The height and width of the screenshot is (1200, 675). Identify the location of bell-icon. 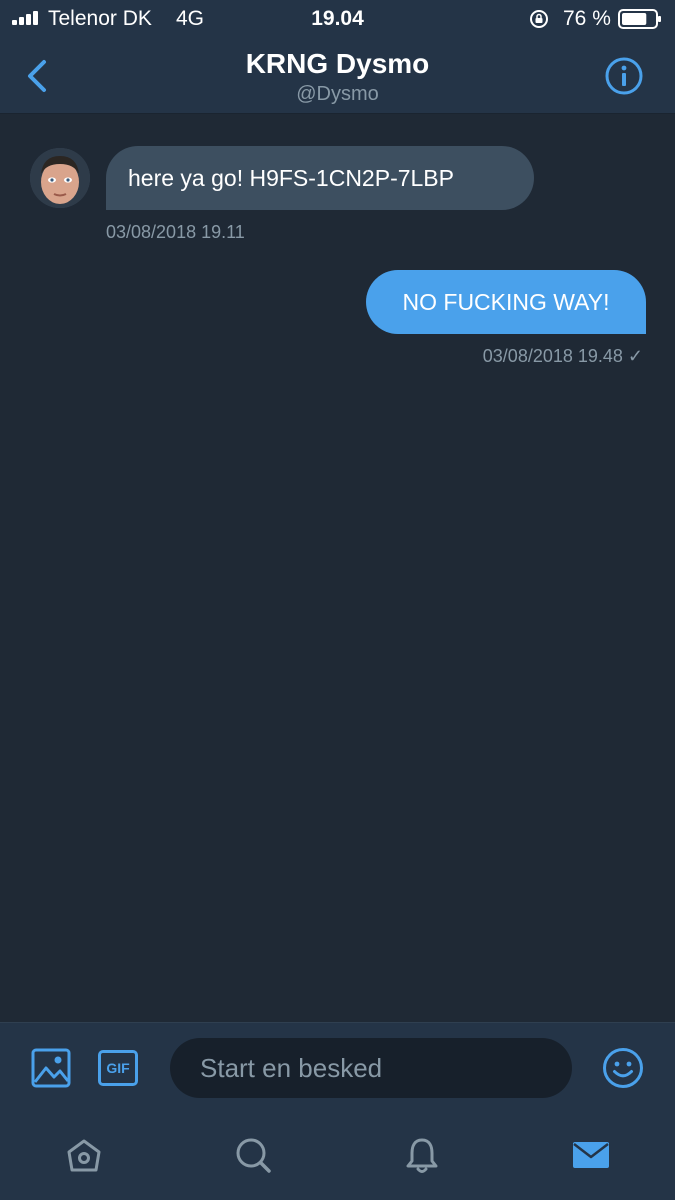
(422, 1155).